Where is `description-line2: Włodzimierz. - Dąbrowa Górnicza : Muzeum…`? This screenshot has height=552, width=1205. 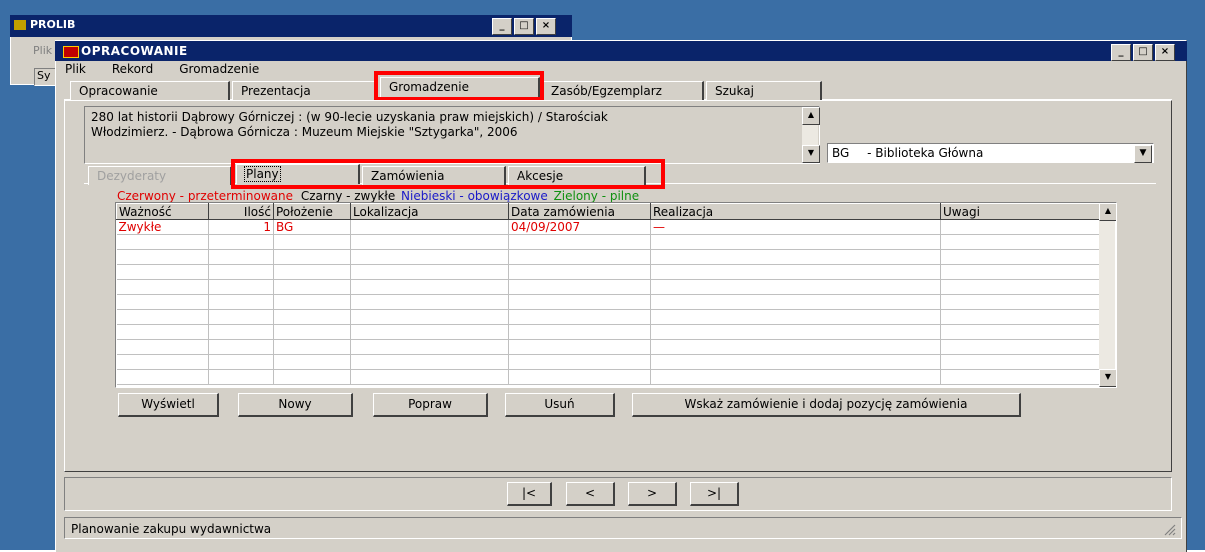
description-line2: Włodzimierz. - Dąbrowa Górnicza : Muzeum… is located at coordinates (304, 132).